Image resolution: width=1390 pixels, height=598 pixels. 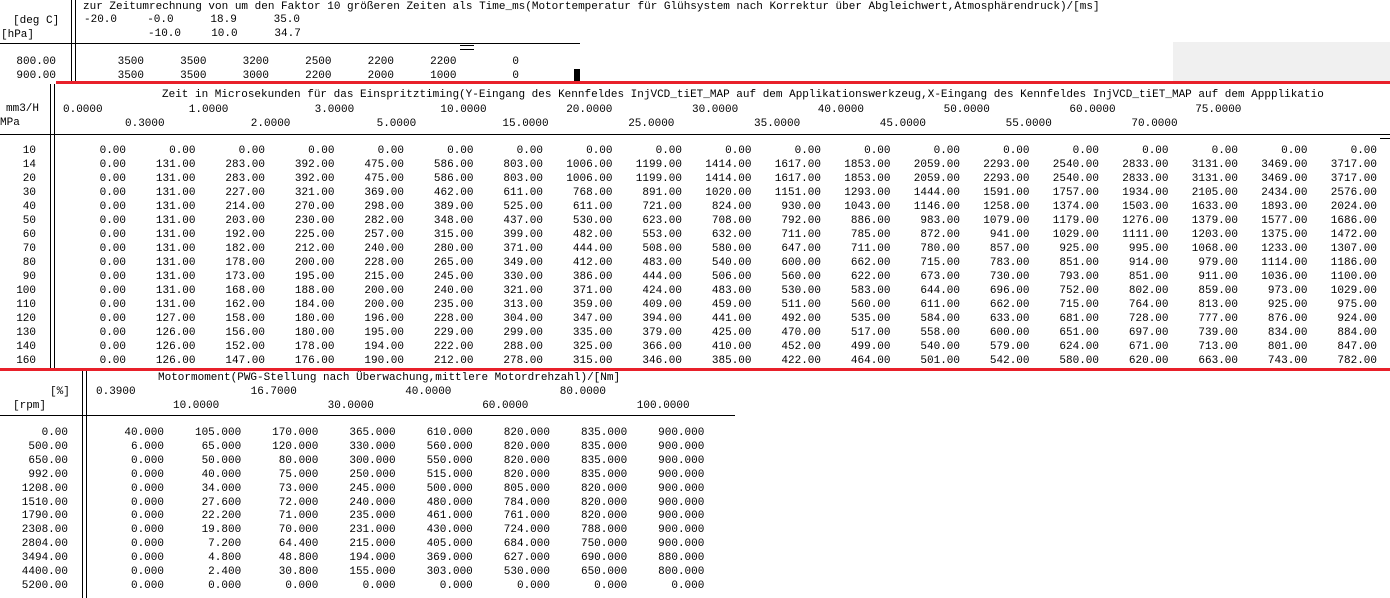 What do you see at coordinates (449, 446) in the screenshot?
I see `map-cell: 560.000` at bounding box center [449, 446].